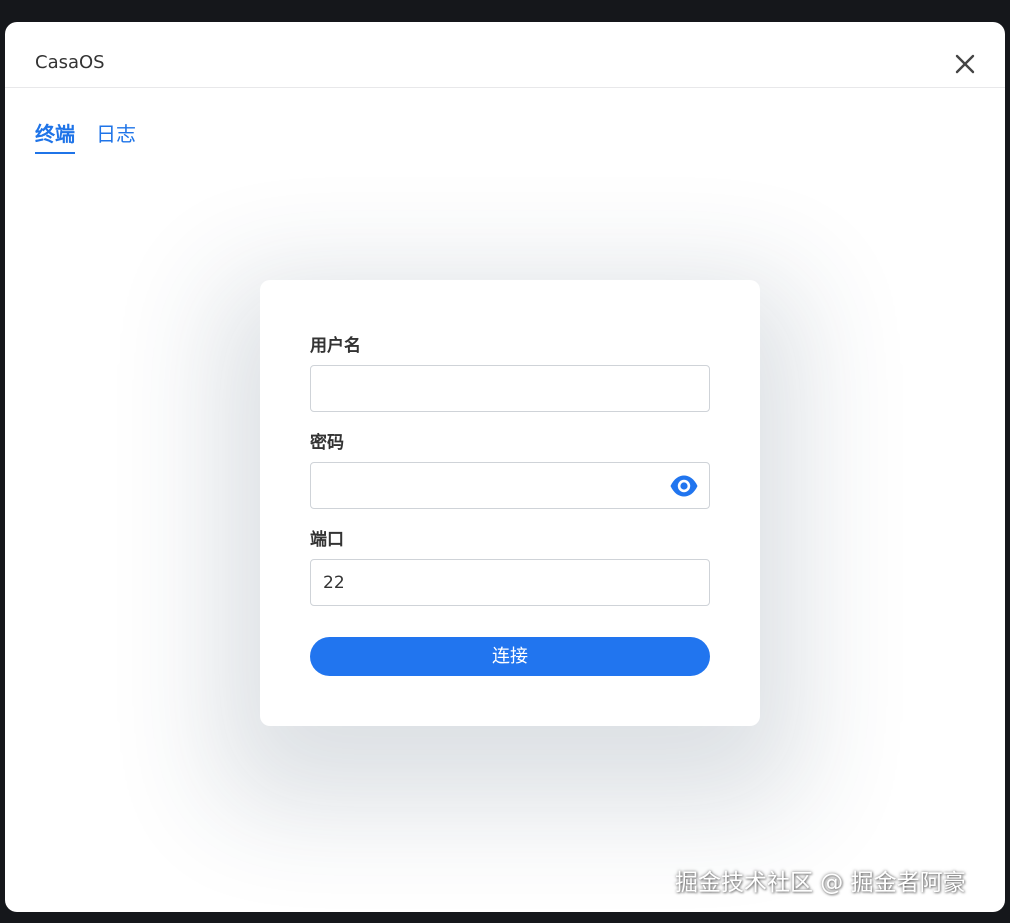  What do you see at coordinates (55, 137) in the screenshot?
I see `tab-terminal: 终端` at bounding box center [55, 137].